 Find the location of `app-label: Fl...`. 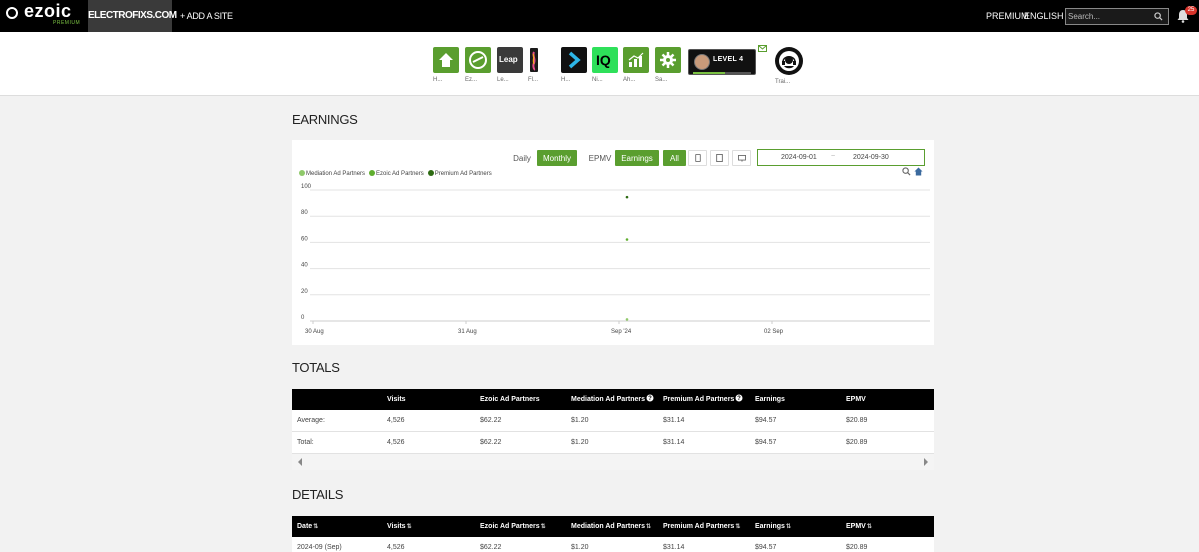

app-label: Fl... is located at coordinates (533, 80).